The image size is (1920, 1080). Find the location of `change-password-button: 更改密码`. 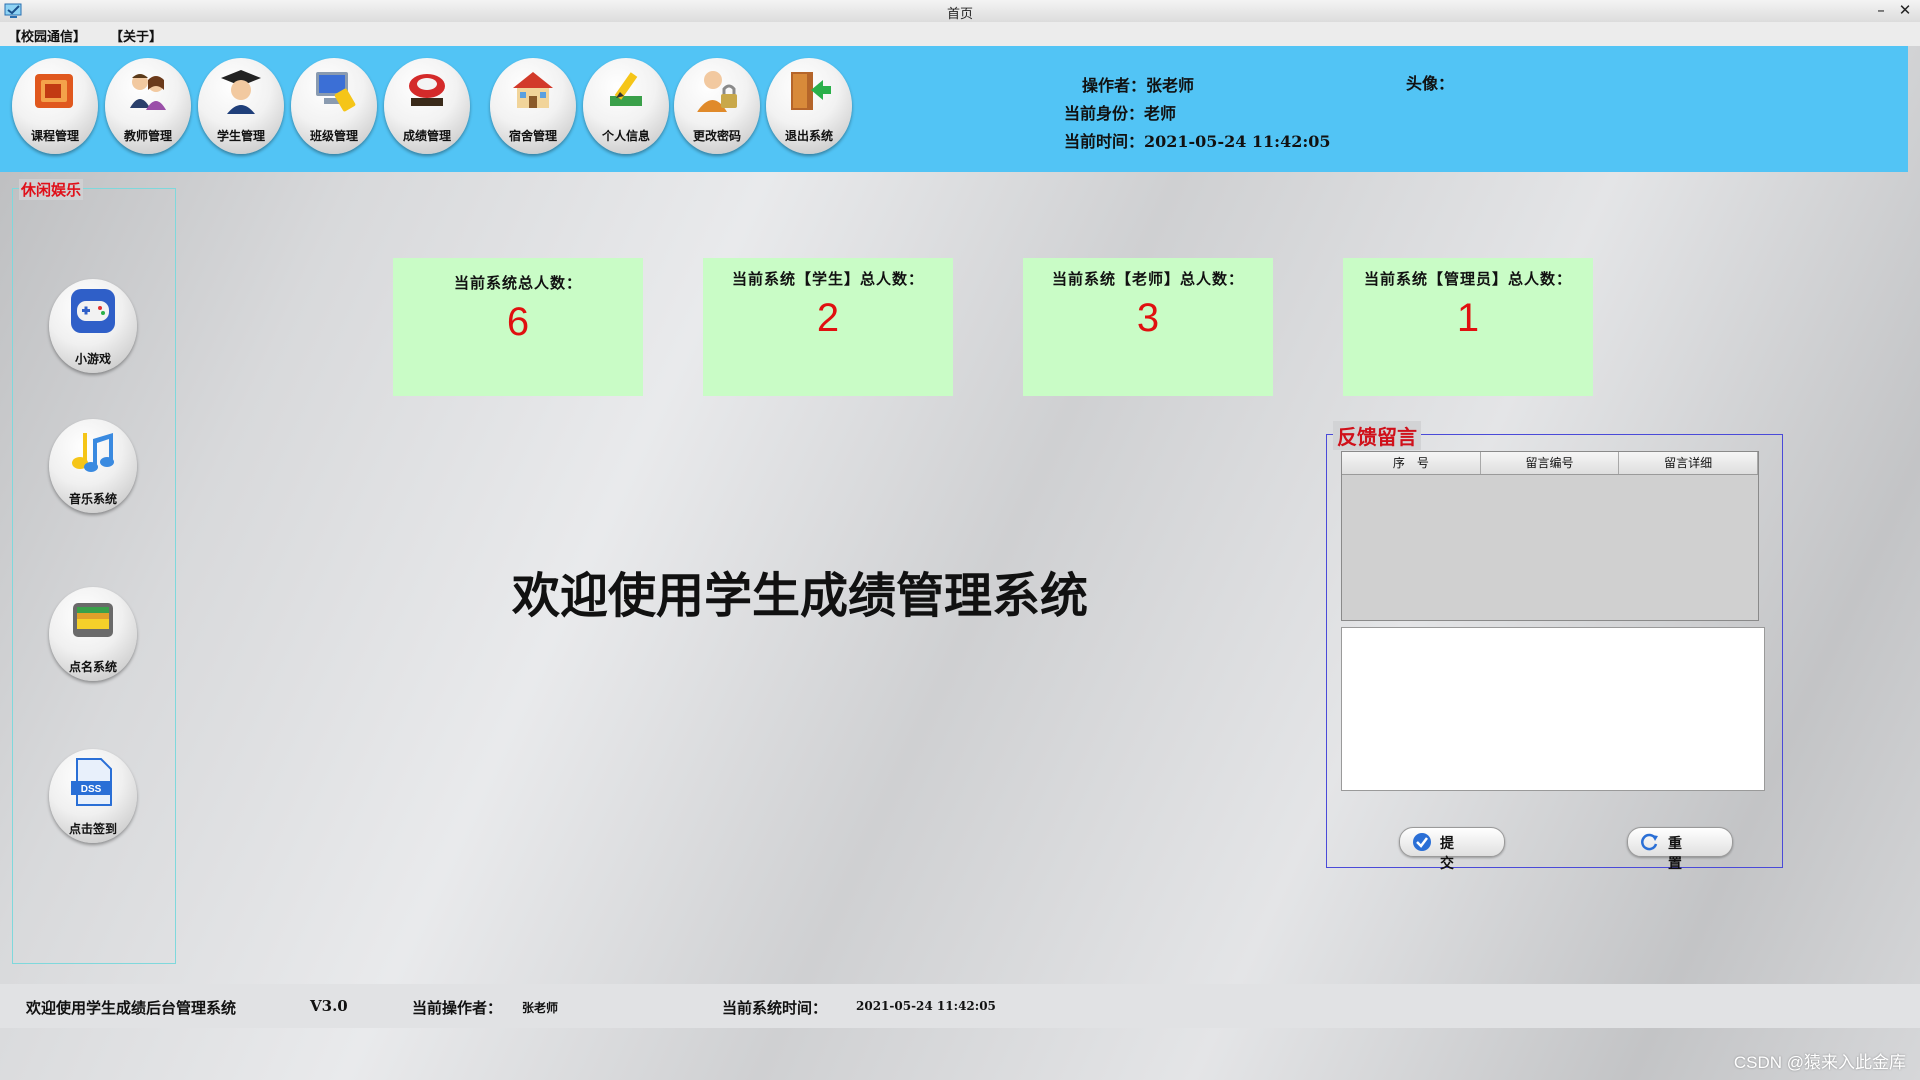

change-password-button: 更改密码 is located at coordinates (717, 106).